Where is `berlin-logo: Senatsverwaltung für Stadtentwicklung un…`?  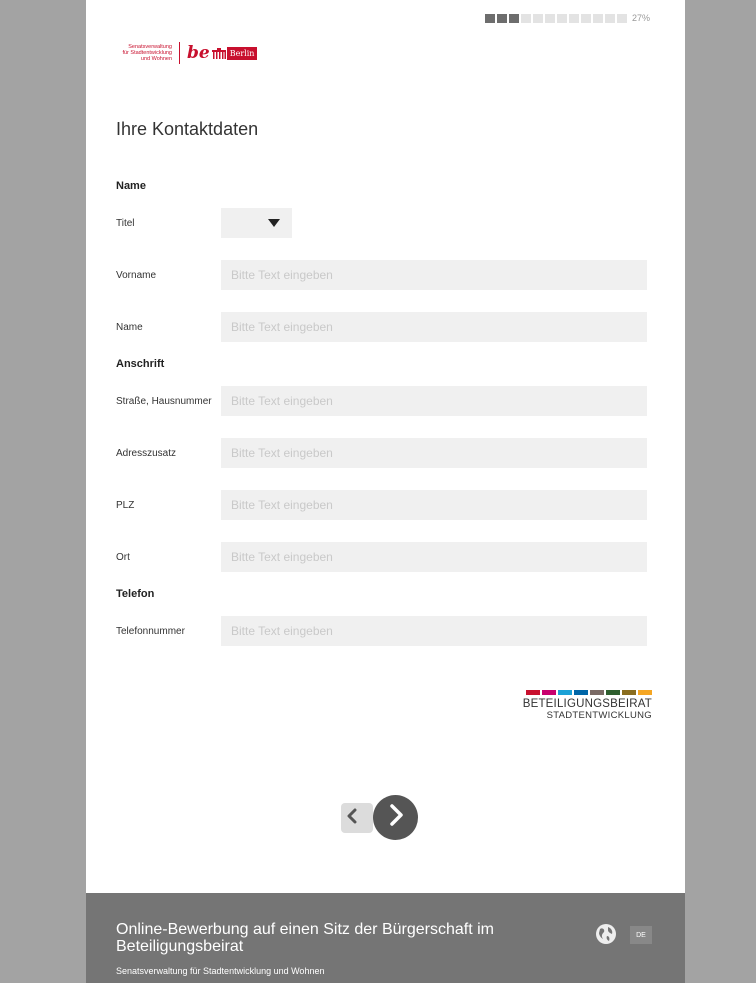 berlin-logo: Senatsverwaltung für Stadtentwicklung un… is located at coordinates (187, 53).